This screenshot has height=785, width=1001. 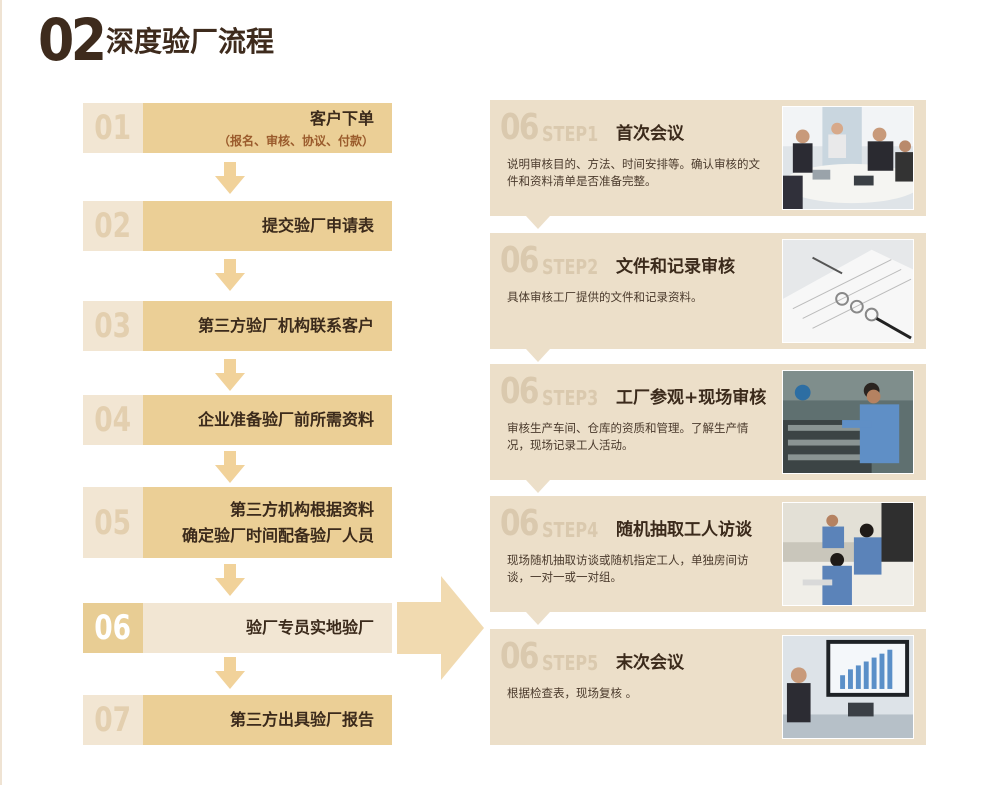 What do you see at coordinates (341, 118) in the screenshot?
I see `left-step-title: 客户下单` at bounding box center [341, 118].